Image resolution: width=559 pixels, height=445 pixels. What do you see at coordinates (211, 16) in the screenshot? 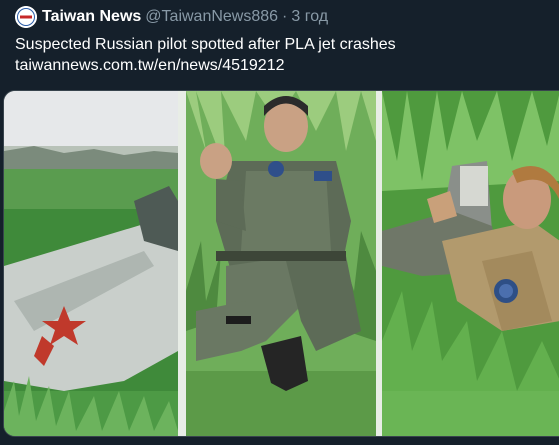
I see `author-handle: @TaiwanNews886` at bounding box center [211, 16].